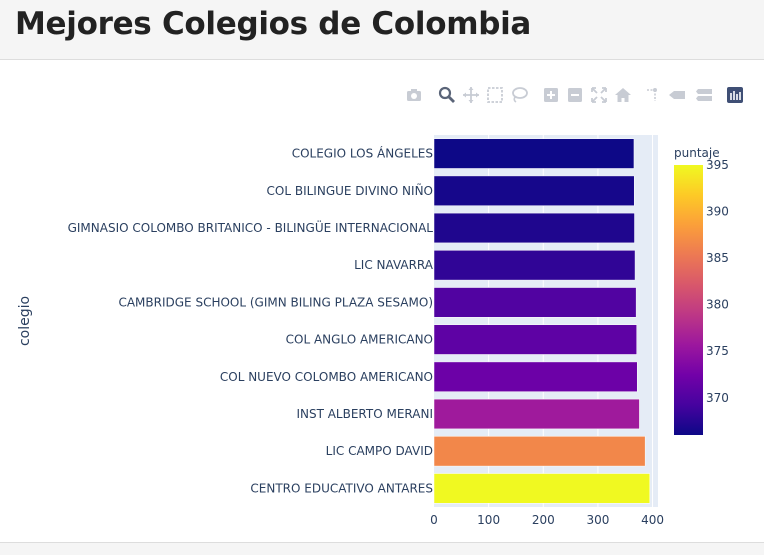 The image size is (764, 555). I want to click on x-axis-title: puntaje, so click(545, 539).